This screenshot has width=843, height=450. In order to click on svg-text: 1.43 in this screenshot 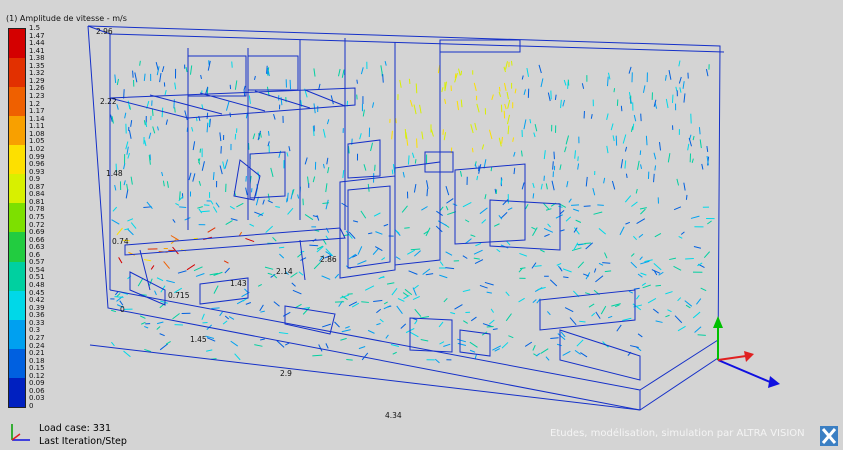, I will do `click(238, 283)`.